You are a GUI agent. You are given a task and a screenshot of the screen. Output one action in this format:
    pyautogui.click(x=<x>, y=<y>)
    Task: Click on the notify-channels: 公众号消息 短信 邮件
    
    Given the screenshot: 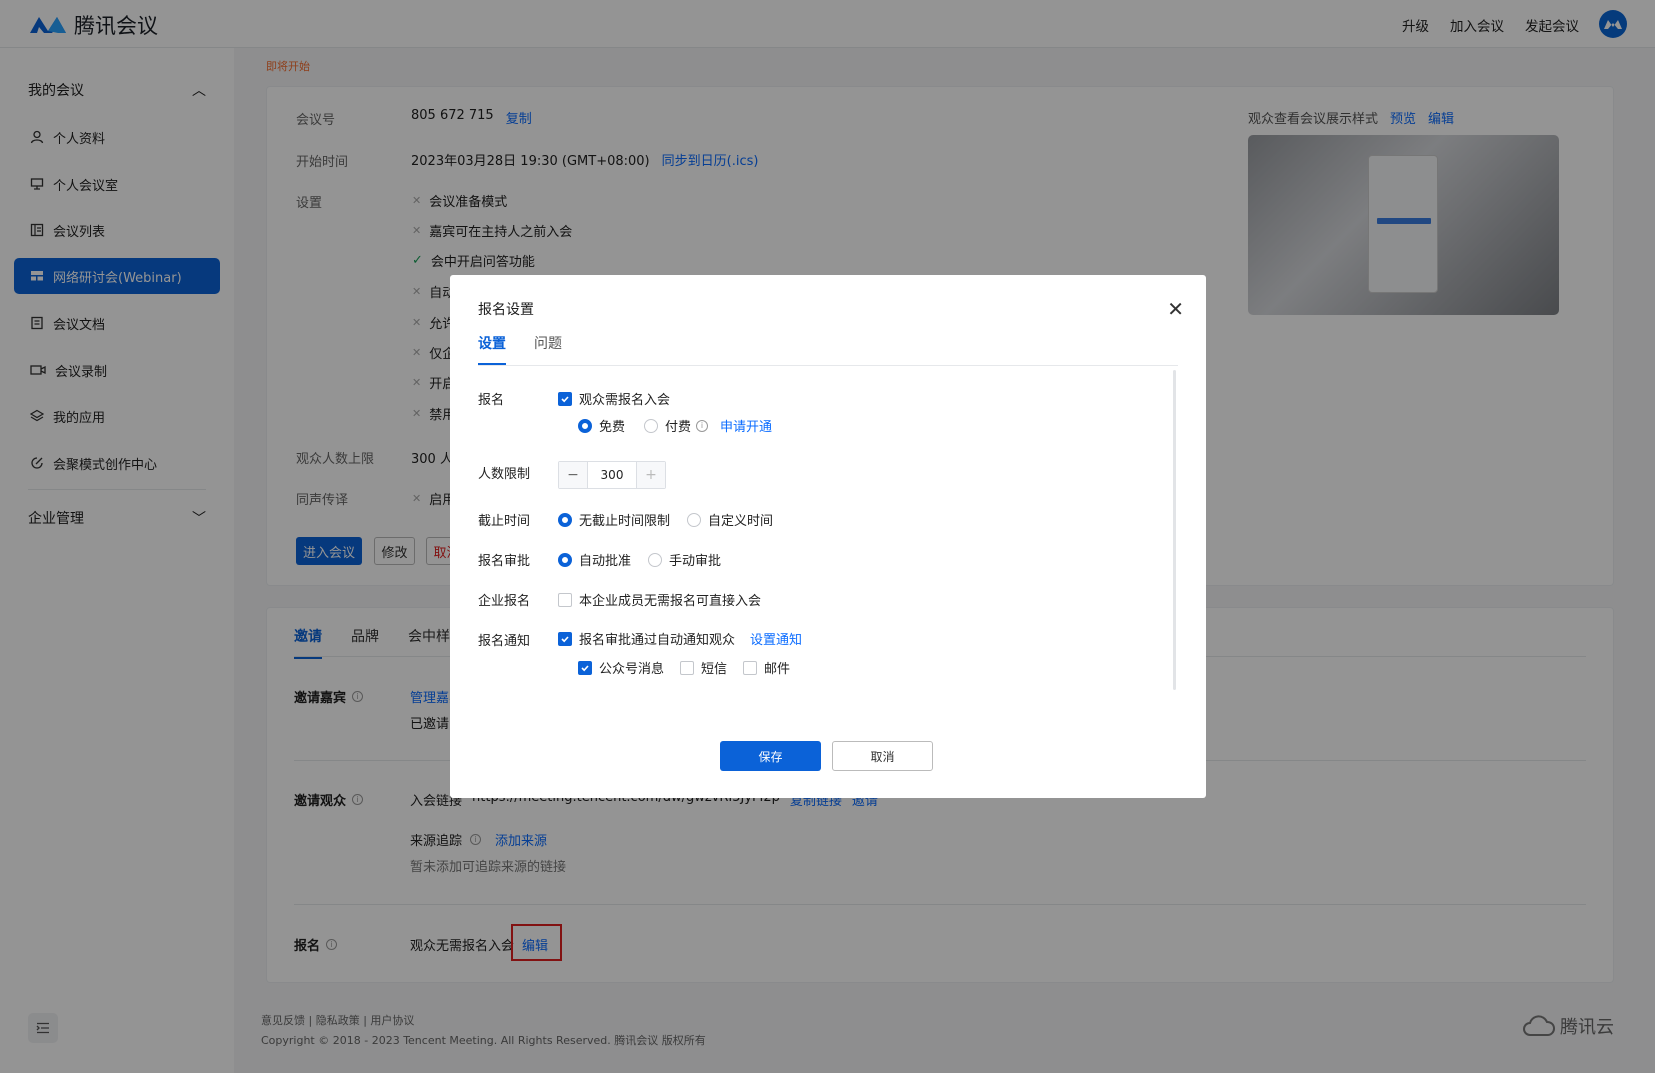 What is the action you would take?
    pyautogui.click(x=684, y=667)
    